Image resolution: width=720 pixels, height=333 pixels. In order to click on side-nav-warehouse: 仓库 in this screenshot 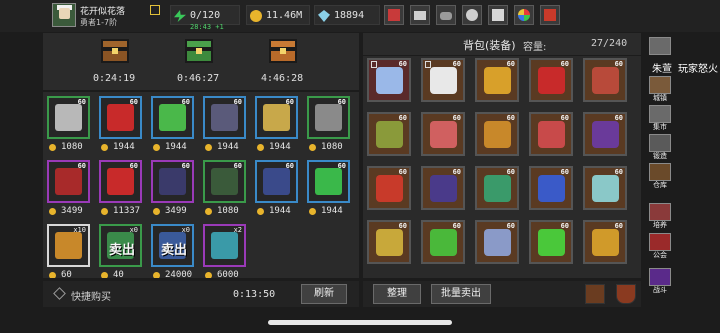, I will do `click(660, 177)`.